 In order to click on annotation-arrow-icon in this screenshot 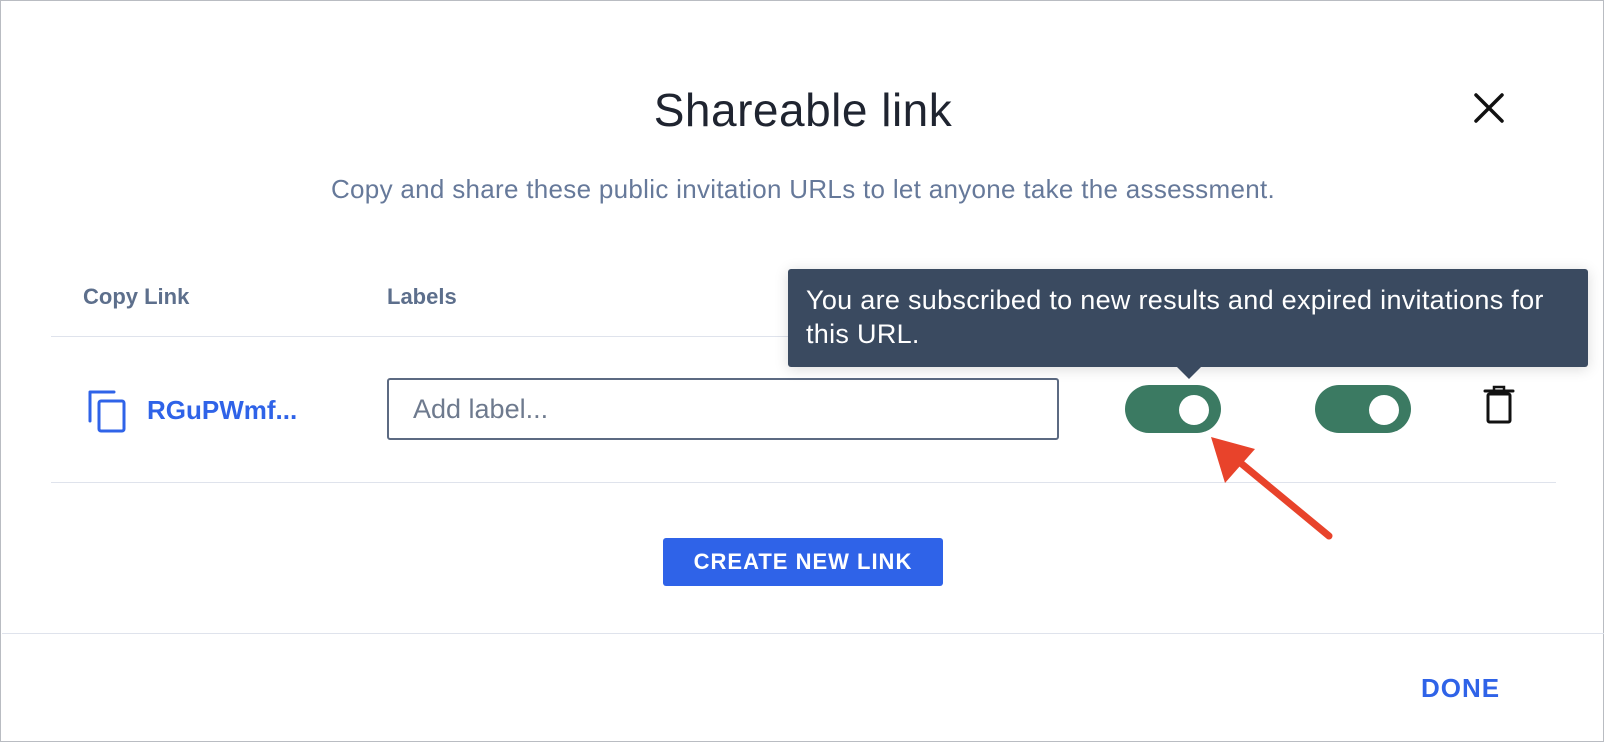, I will do `click(1272, 488)`.